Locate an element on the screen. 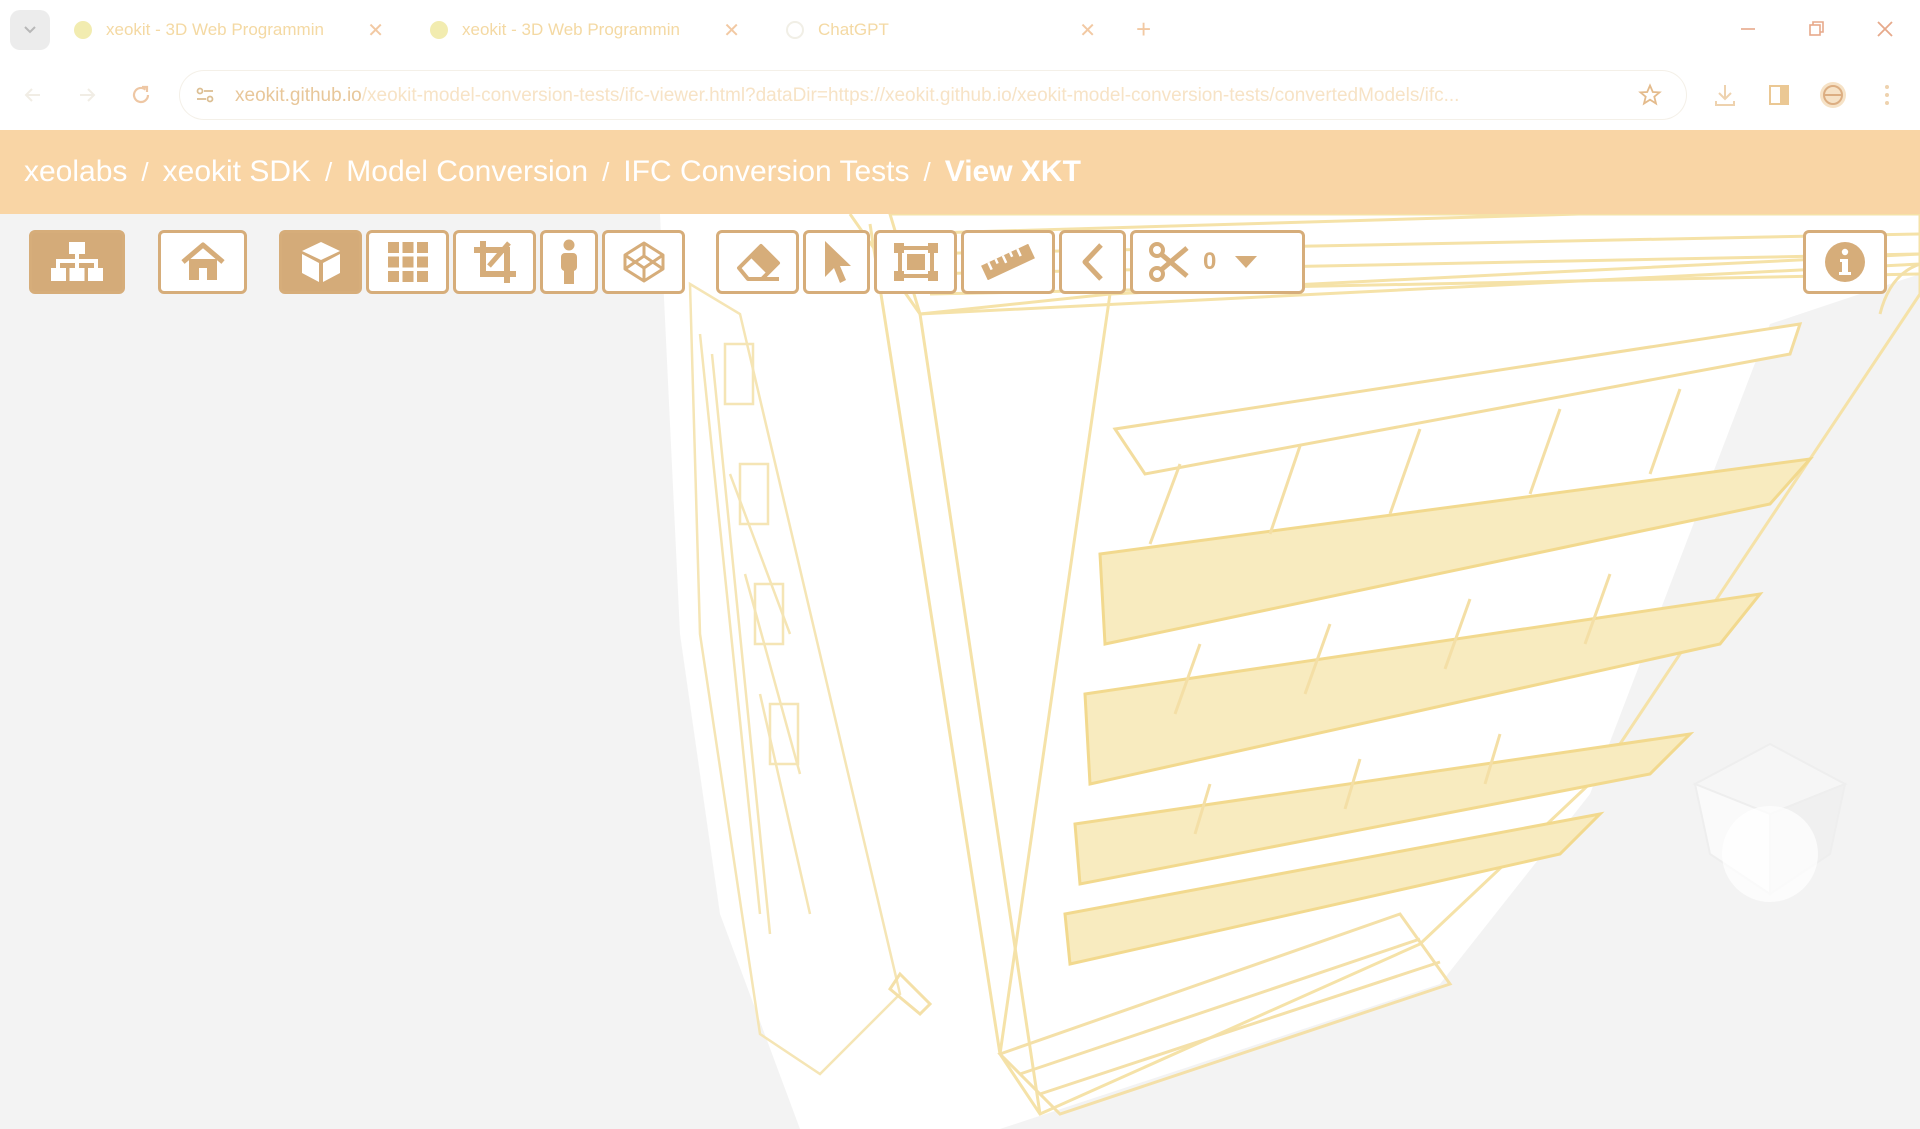  select-objects-button is located at coordinates (836, 262).